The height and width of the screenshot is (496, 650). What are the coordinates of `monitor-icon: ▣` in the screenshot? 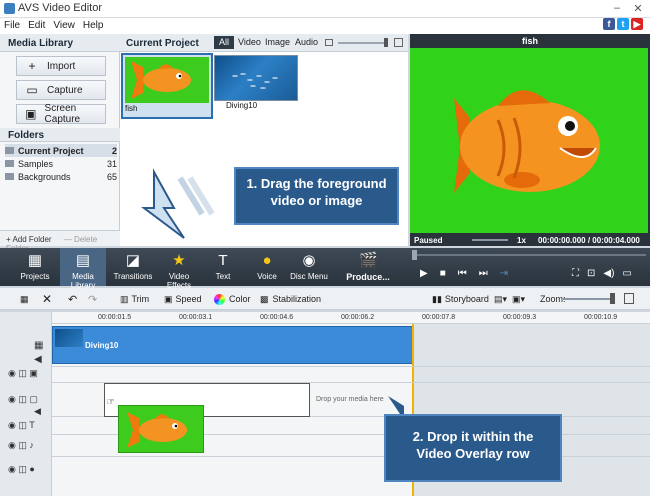 It's located at (31, 114).